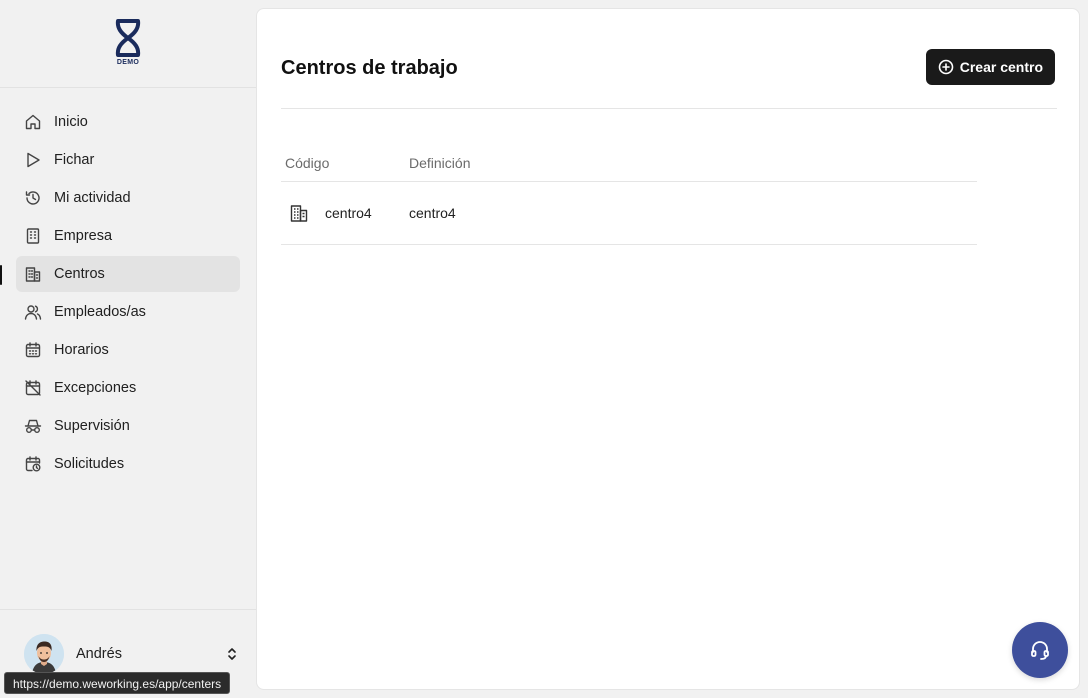  I want to click on logo-icon, so click(128, 38).